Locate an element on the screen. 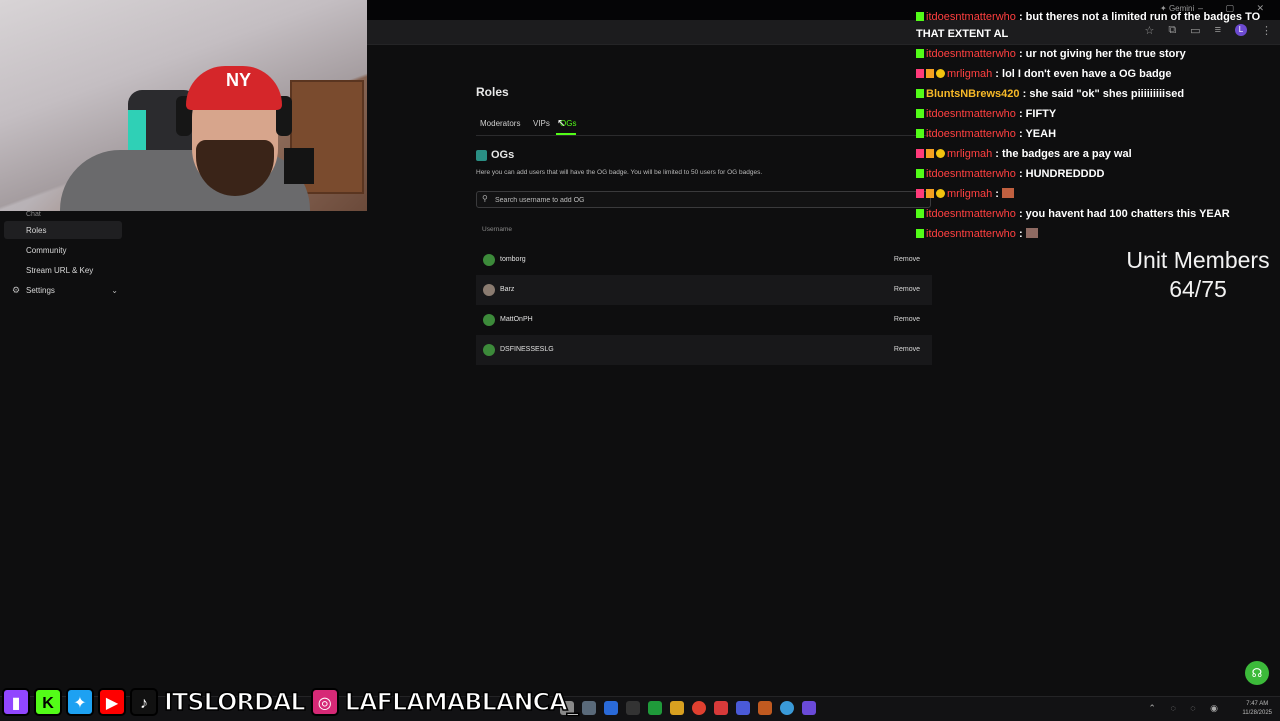  username: MattOnPH is located at coordinates (516, 319).